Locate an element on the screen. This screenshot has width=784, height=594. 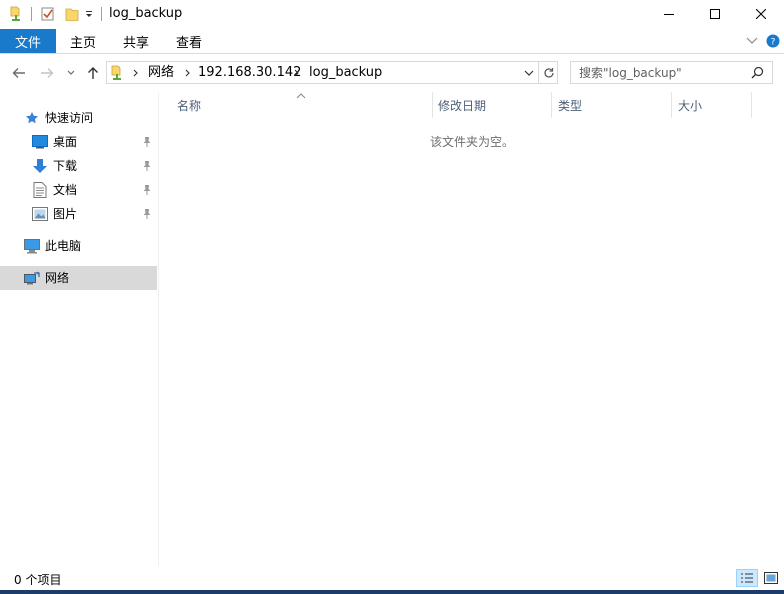
sidebar-item-this-pc: 此电脑 is located at coordinates (78, 246).